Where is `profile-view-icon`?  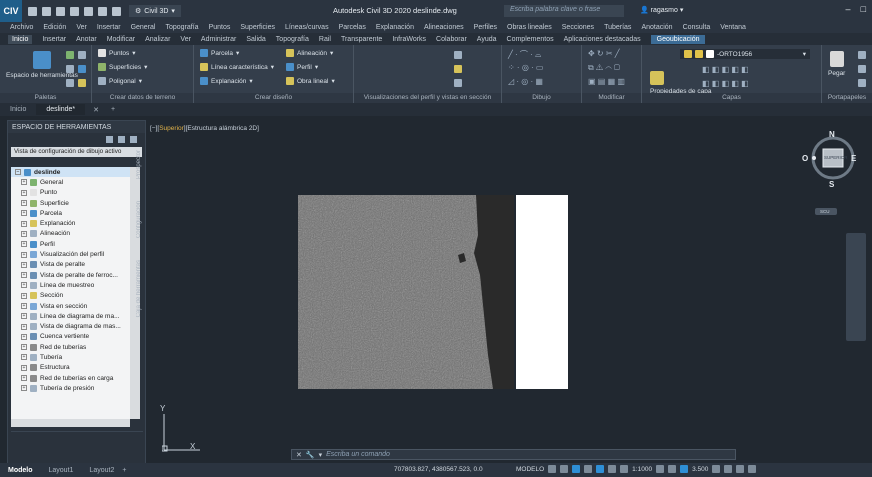 profile-view-icon is located at coordinates (458, 55).